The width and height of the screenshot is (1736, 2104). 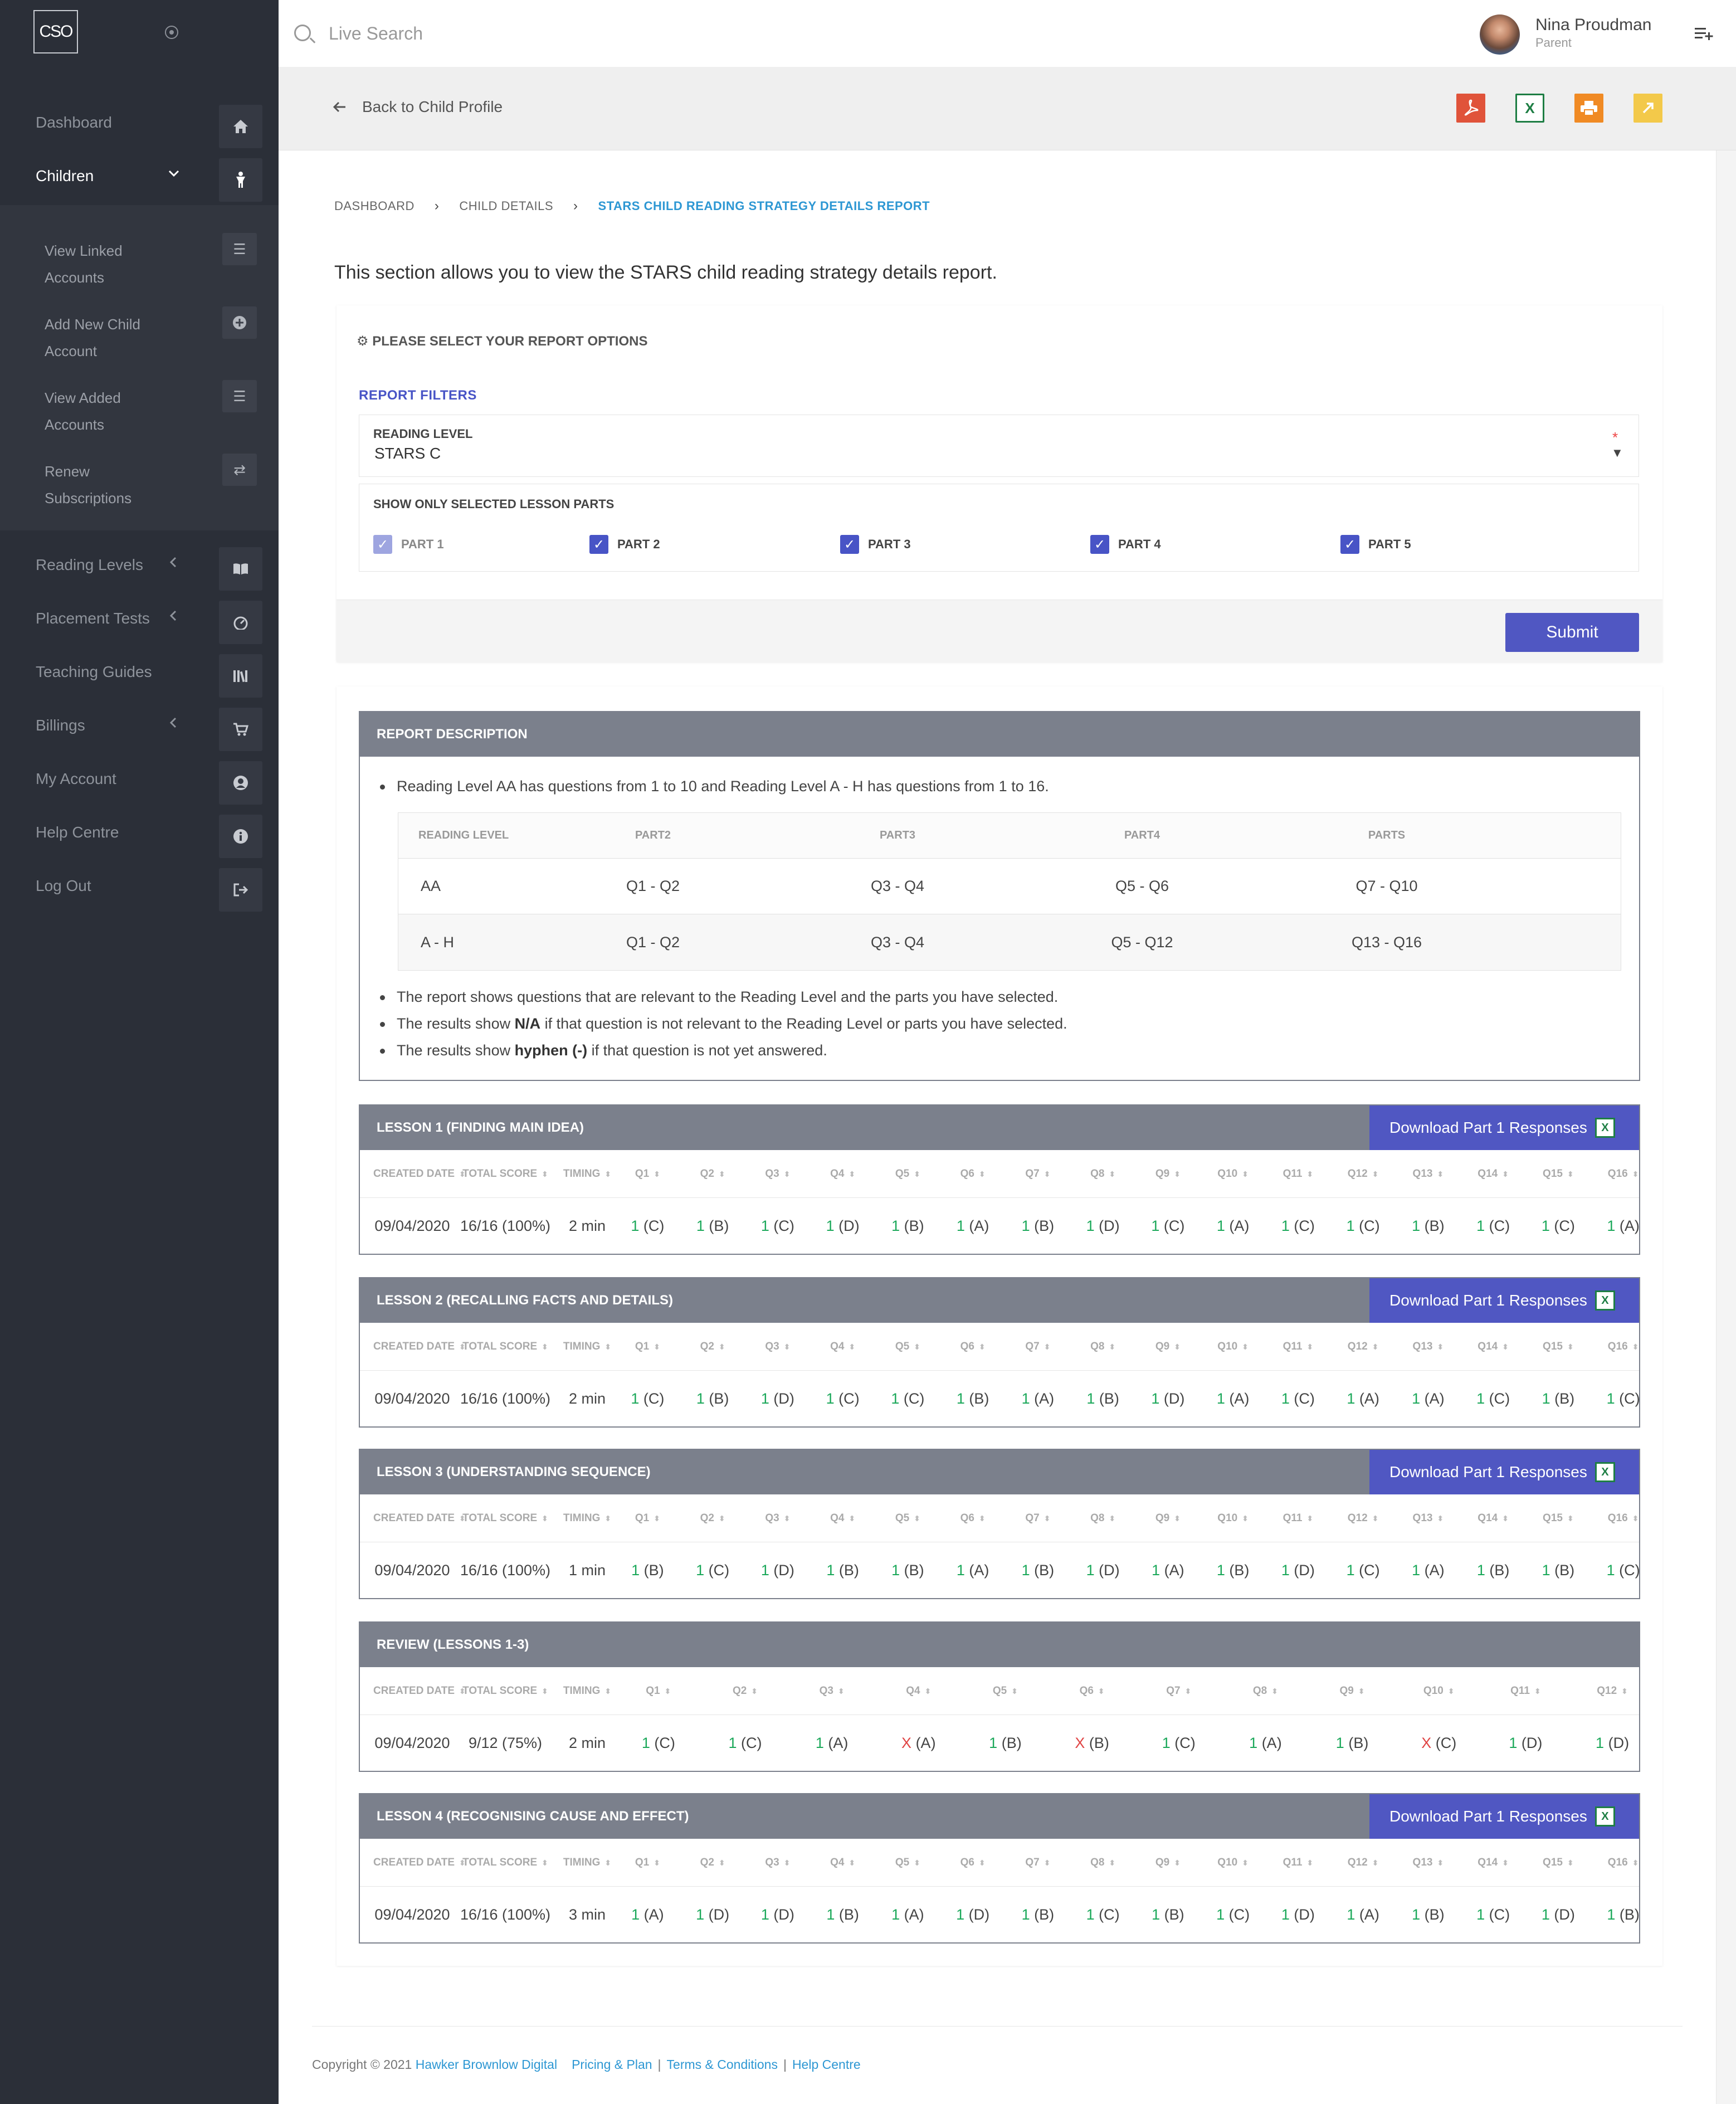 What do you see at coordinates (433, 107) in the screenshot?
I see `back-to-profile-link: Back to Child Profile` at bounding box center [433, 107].